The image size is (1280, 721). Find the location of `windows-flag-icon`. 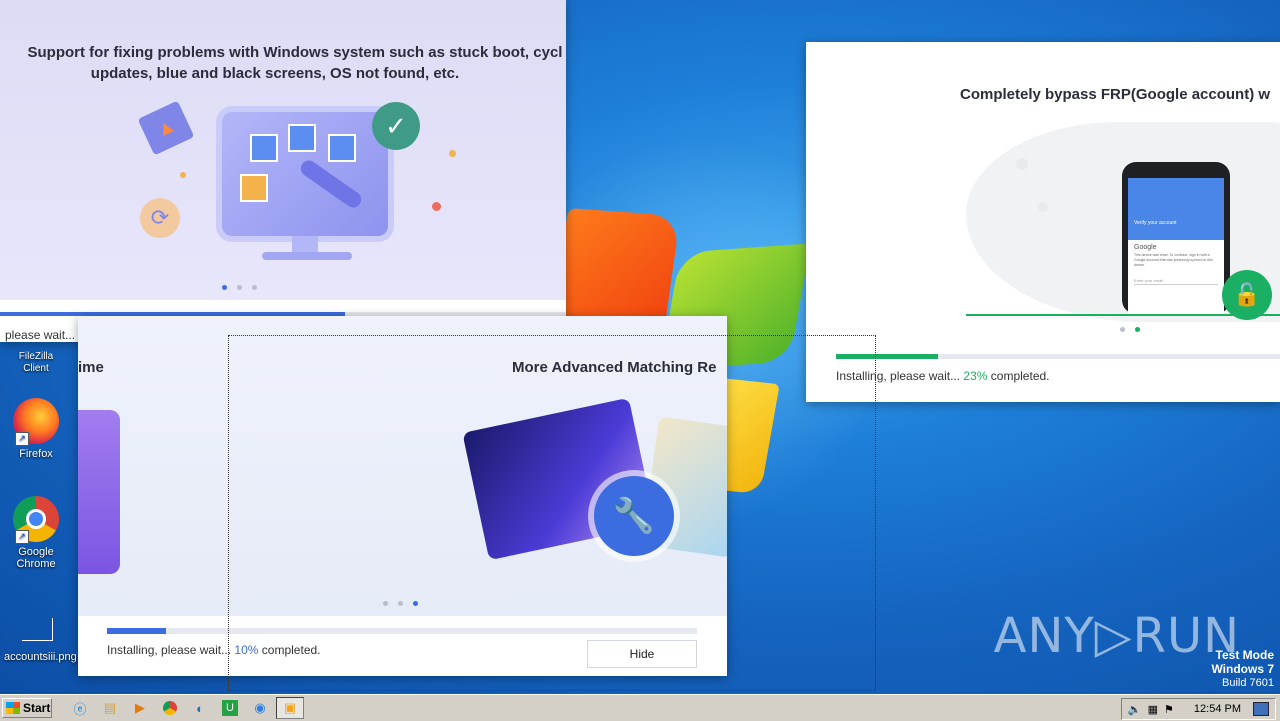

windows-flag-icon is located at coordinates (13, 708).